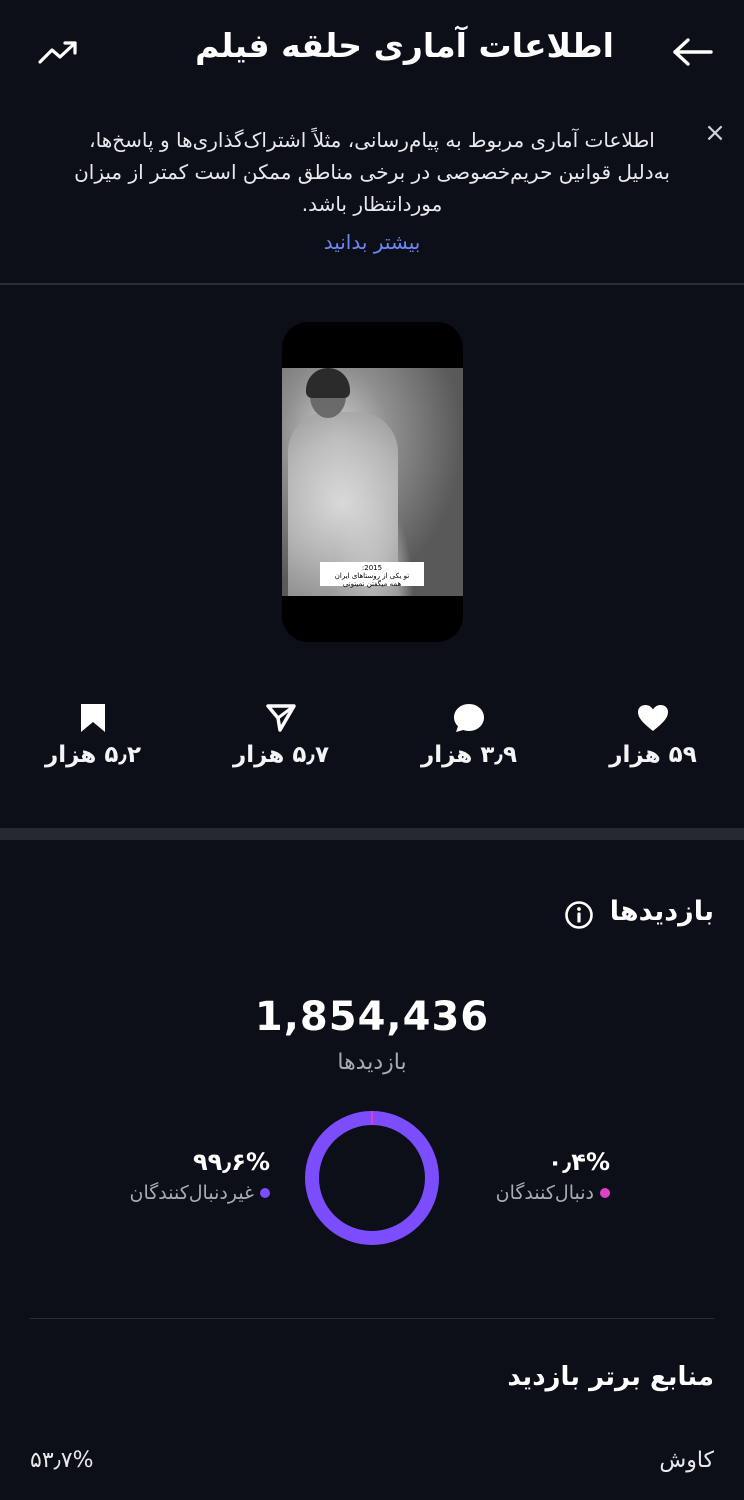 Image resolution: width=744 pixels, height=1500 pixels. What do you see at coordinates (372, 746) in the screenshot?
I see `engagement-stats: ۵۹ هزار ۳٫۹ هزار ۵٫۷ هزار ۵٫۲ هزار` at bounding box center [372, 746].